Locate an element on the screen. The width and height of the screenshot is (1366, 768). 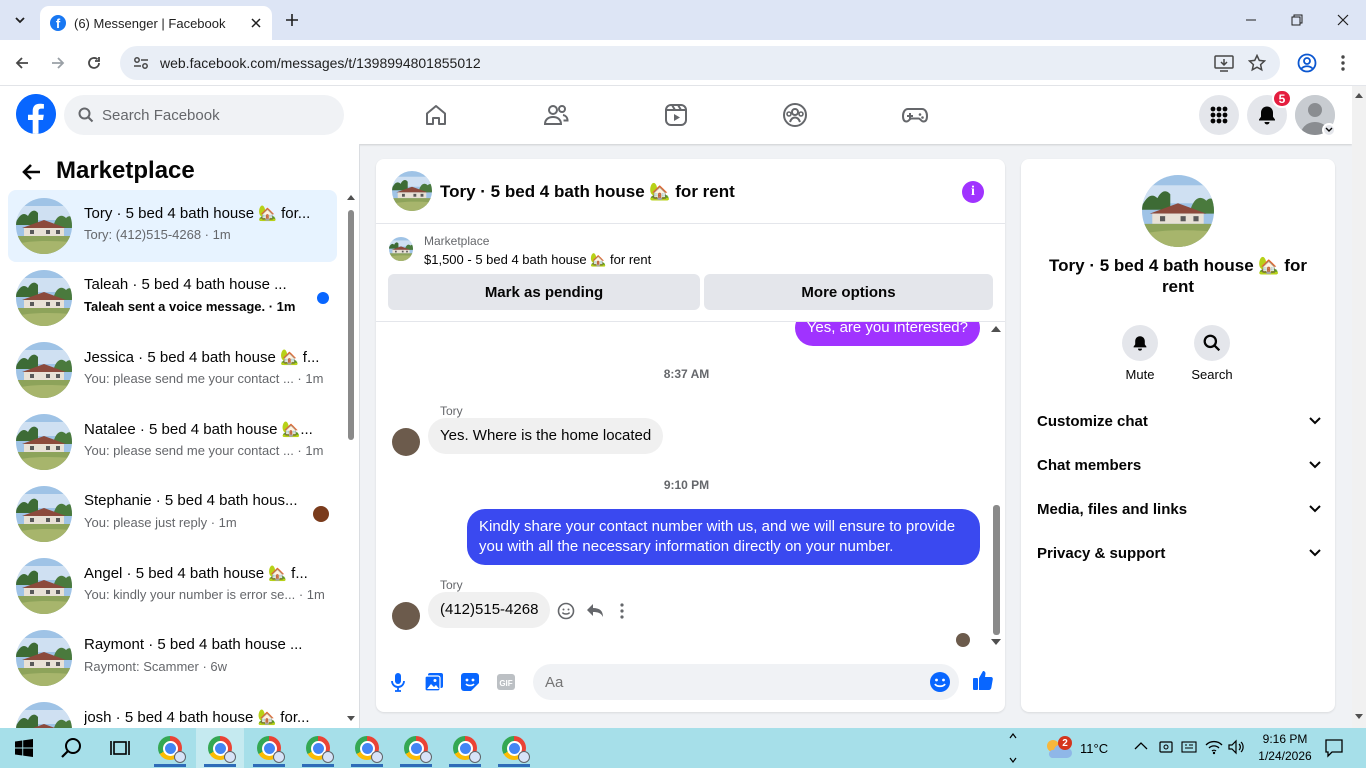
chat-avatar is located at coordinates (412, 191).